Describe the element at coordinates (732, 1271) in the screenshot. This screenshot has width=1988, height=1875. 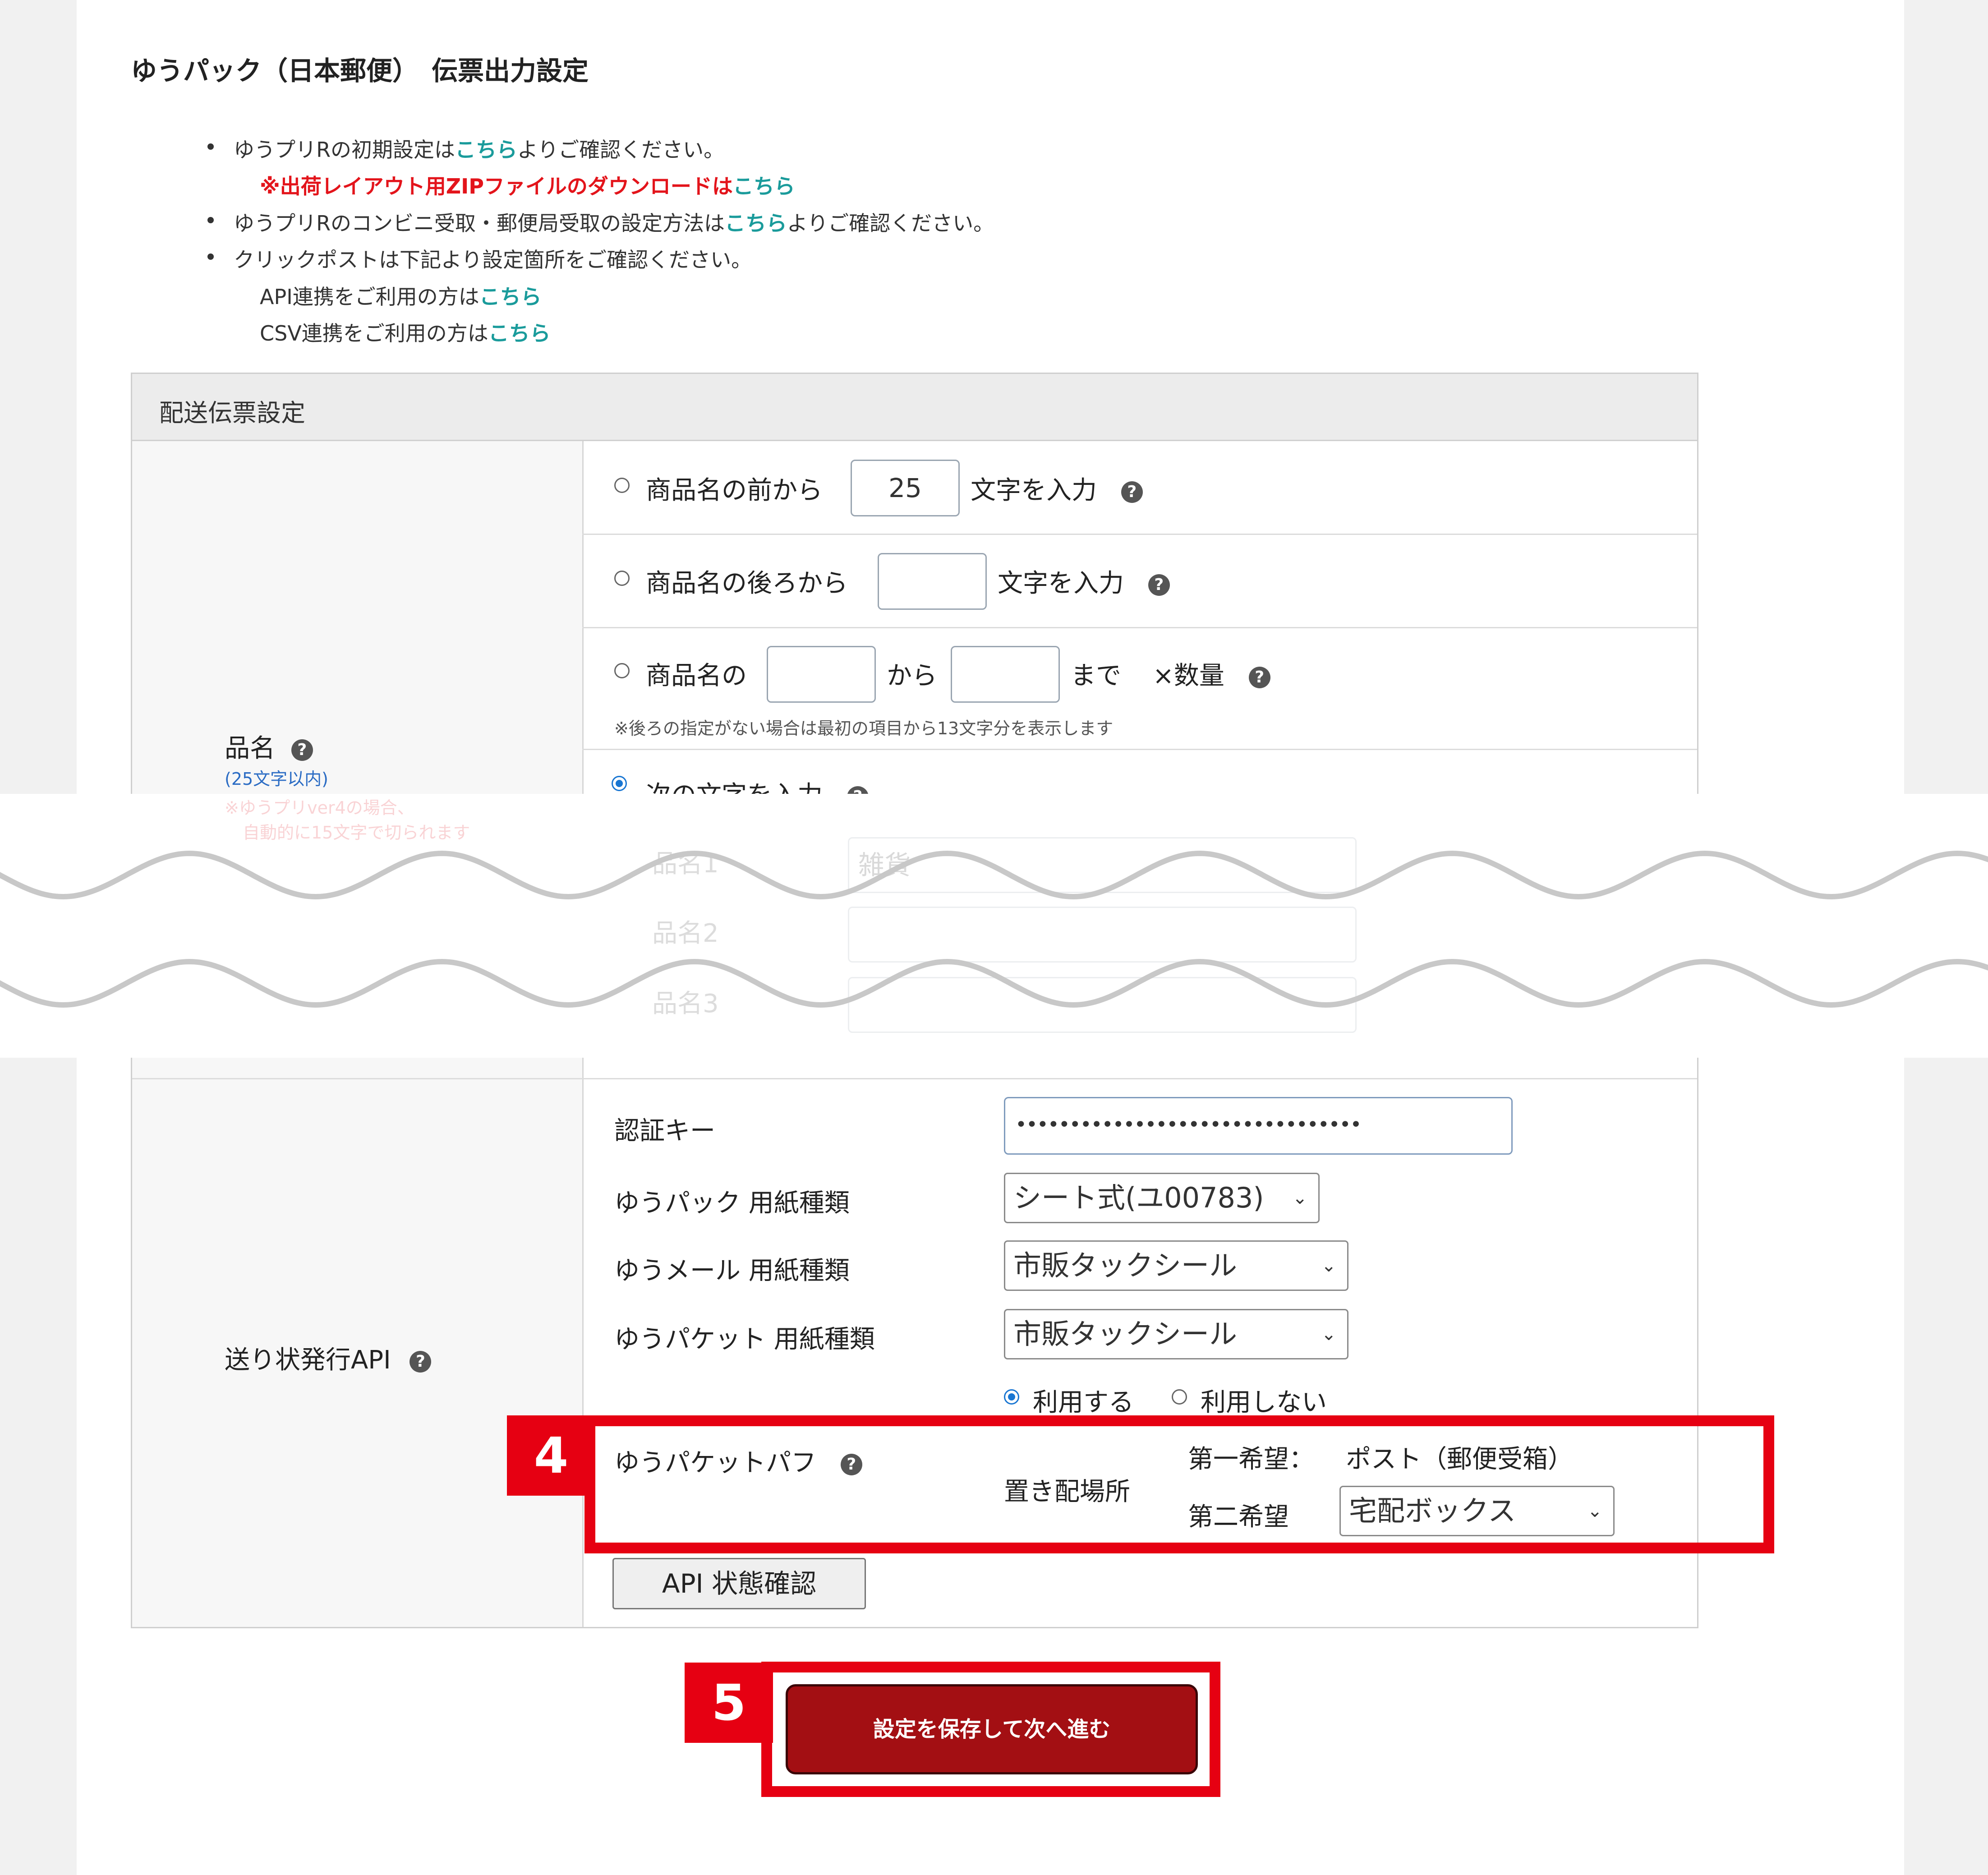
I see `yumail-paper-label: ゆうメール 用紙種類` at that location.